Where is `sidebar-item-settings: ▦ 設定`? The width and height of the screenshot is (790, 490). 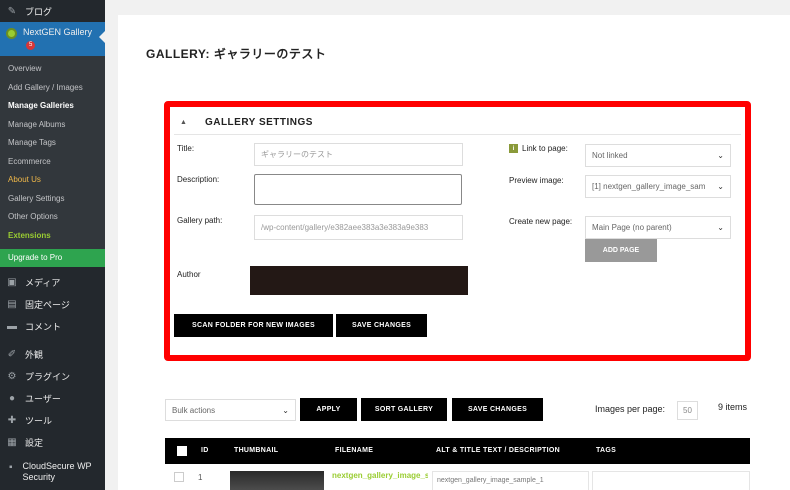
sidebar-item-settings: ▦ 設定 is located at coordinates (52, 442).